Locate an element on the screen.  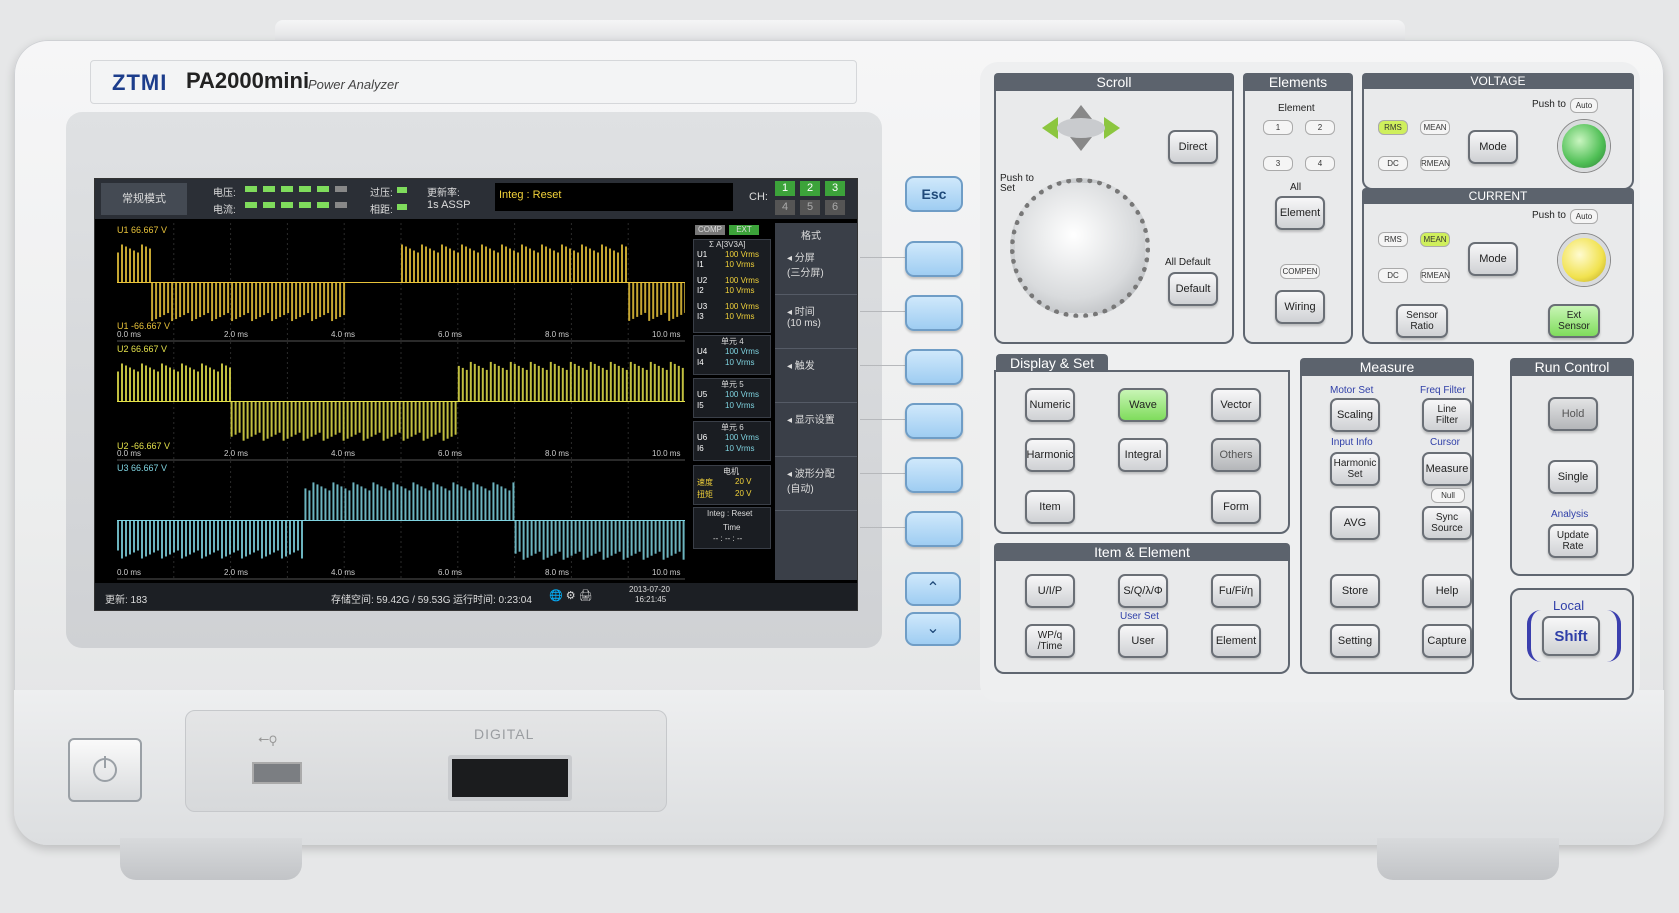
wave-button: Wave is located at coordinates (1143, 405).